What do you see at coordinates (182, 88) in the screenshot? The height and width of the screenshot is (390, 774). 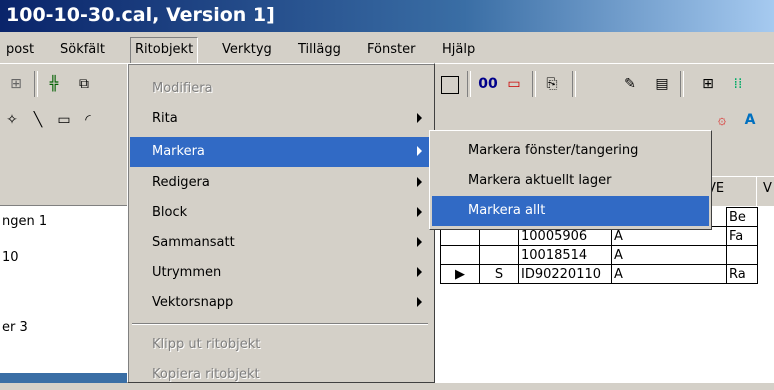 I see `menu-item-label: Modifiera` at bounding box center [182, 88].